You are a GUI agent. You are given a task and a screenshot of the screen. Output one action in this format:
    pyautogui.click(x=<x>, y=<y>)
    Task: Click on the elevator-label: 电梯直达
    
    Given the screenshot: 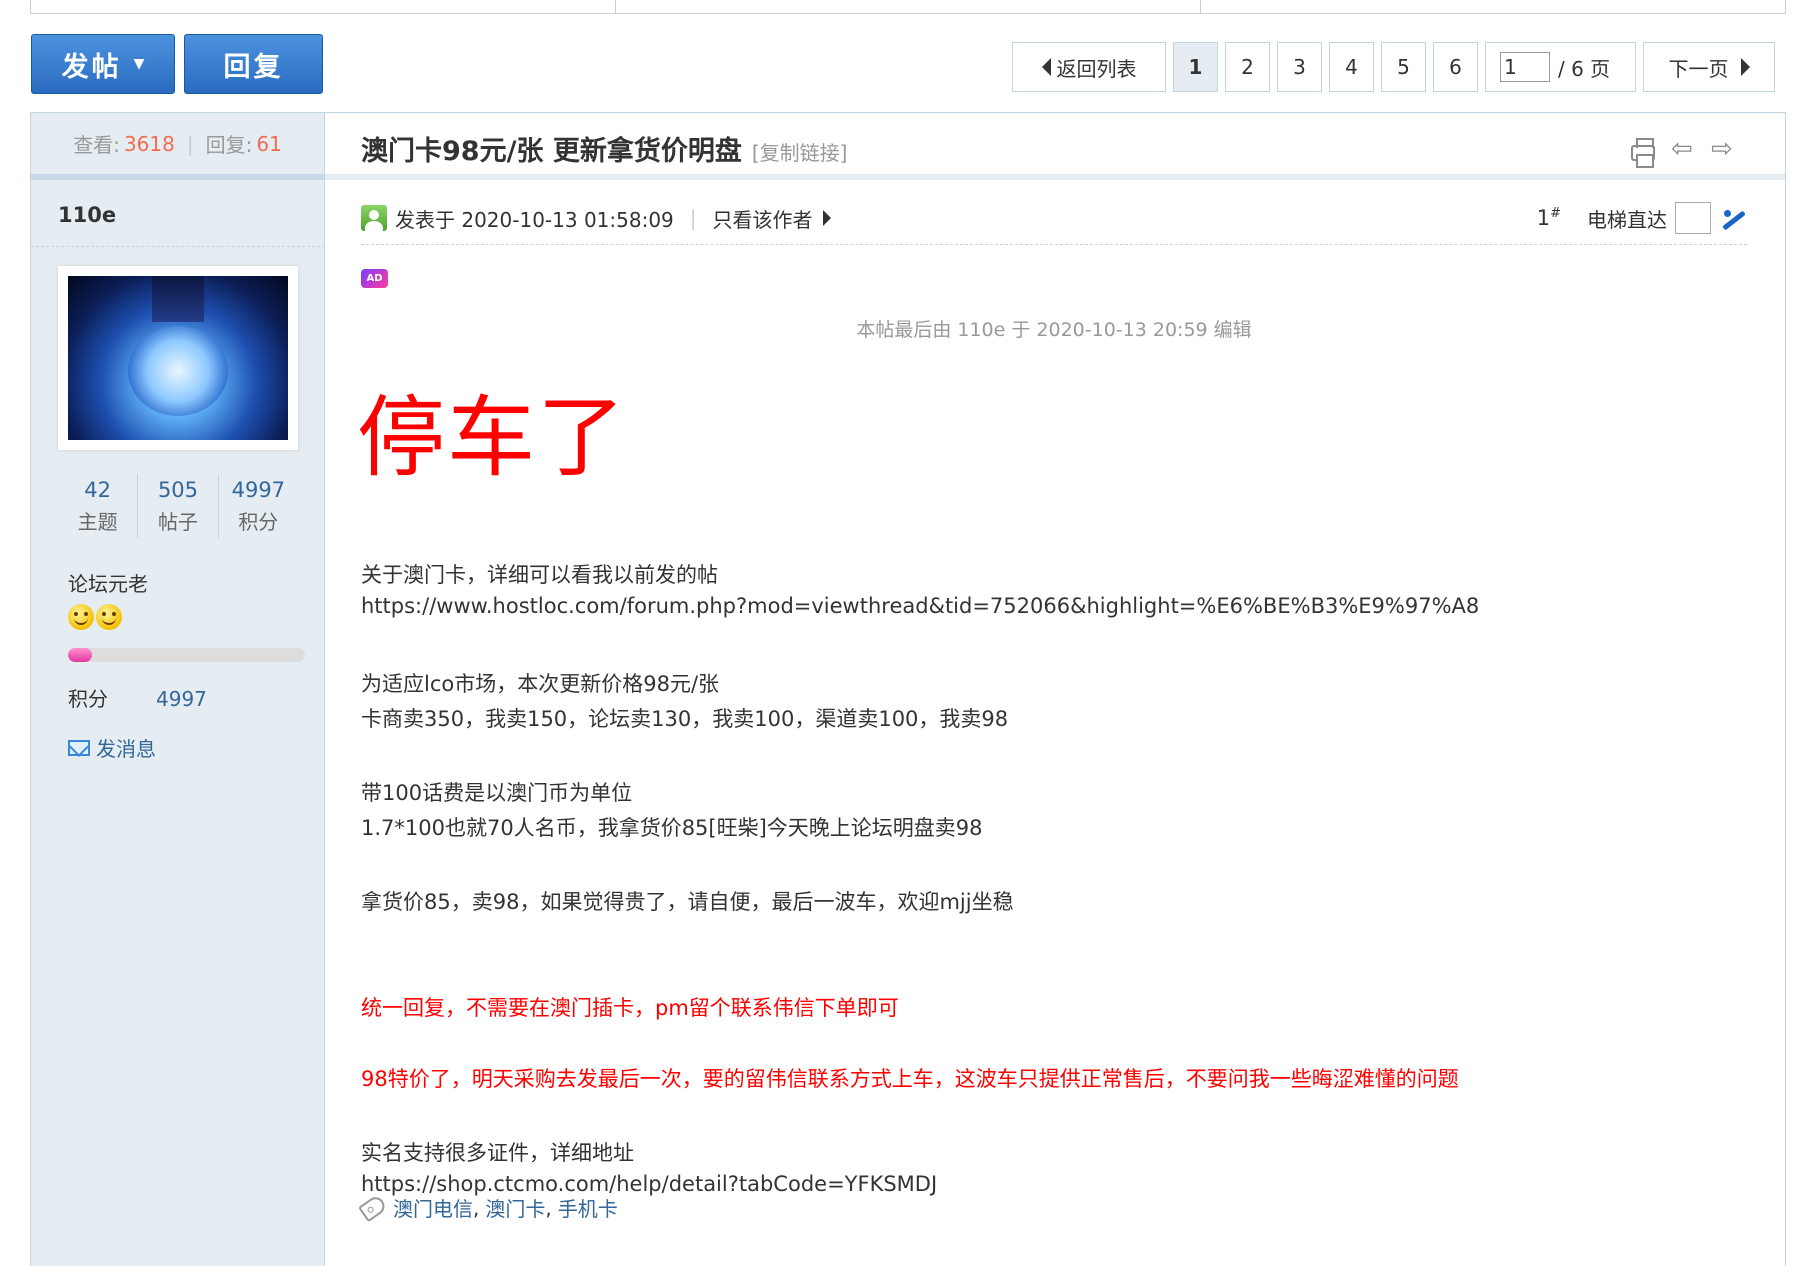 What is the action you would take?
    pyautogui.click(x=1627, y=219)
    